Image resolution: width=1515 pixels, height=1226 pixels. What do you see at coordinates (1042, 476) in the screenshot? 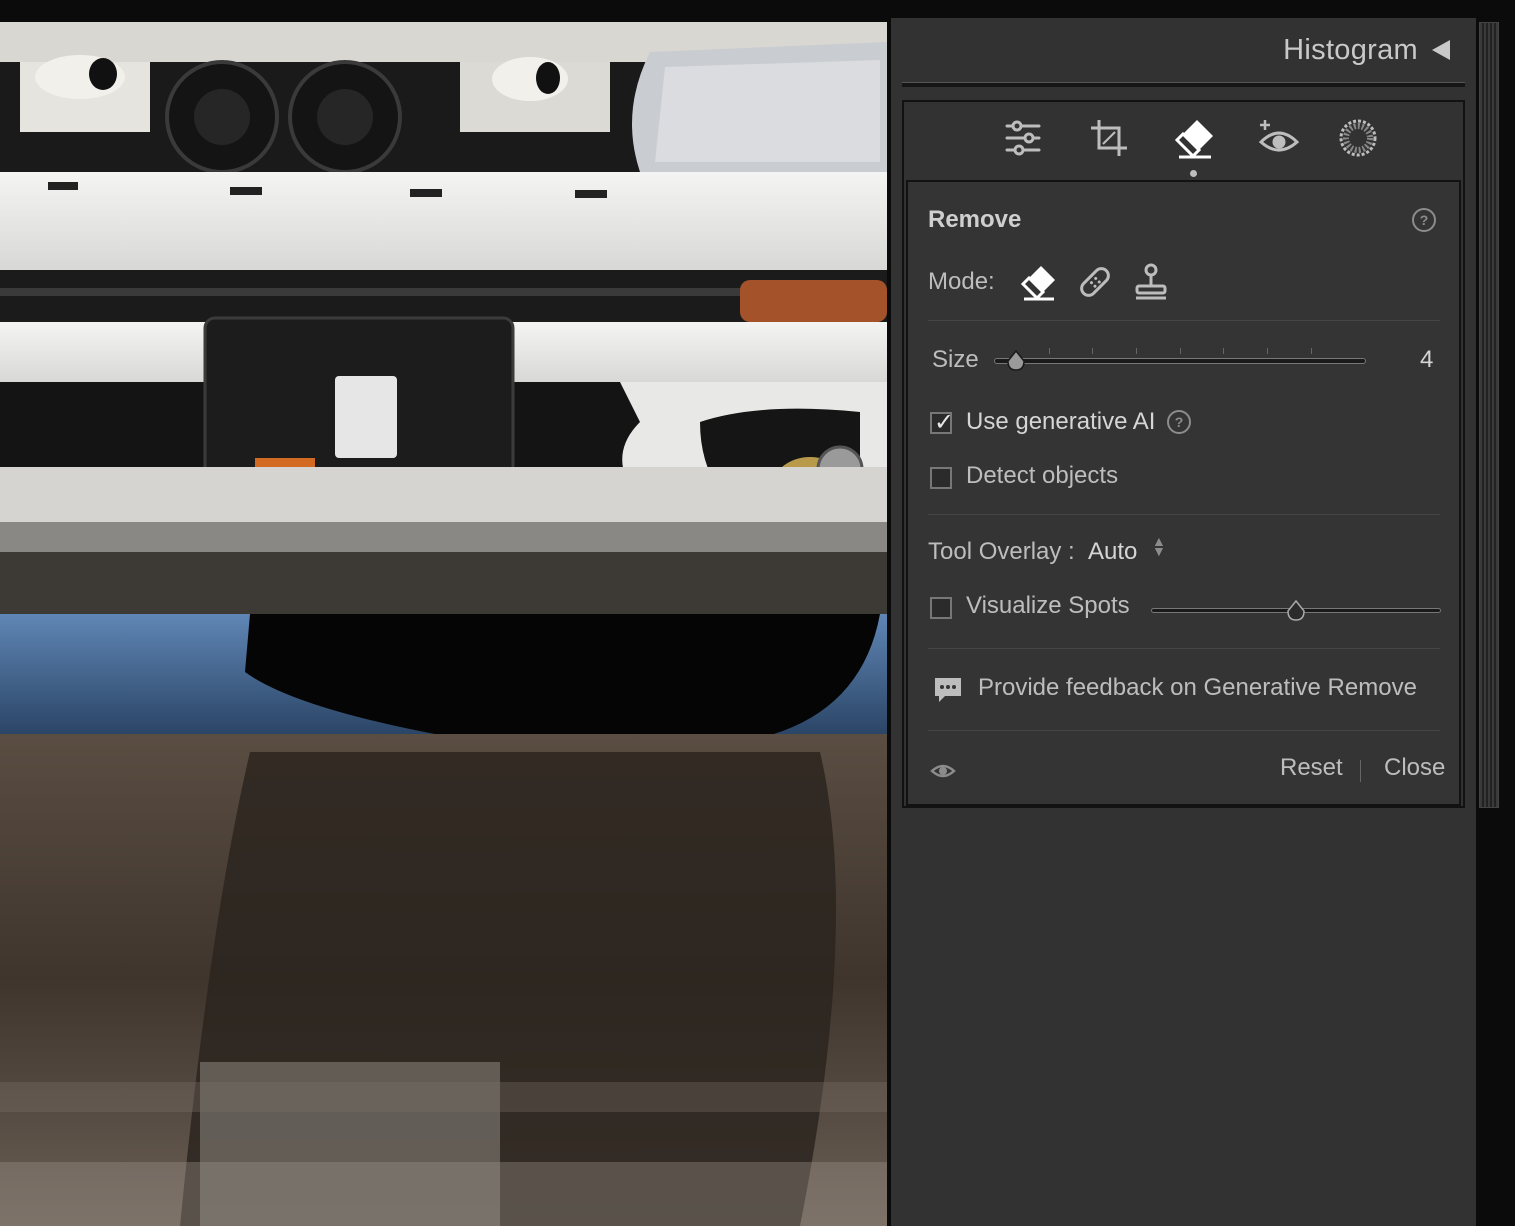
I see `detect-objects-label: Detect objects` at bounding box center [1042, 476].